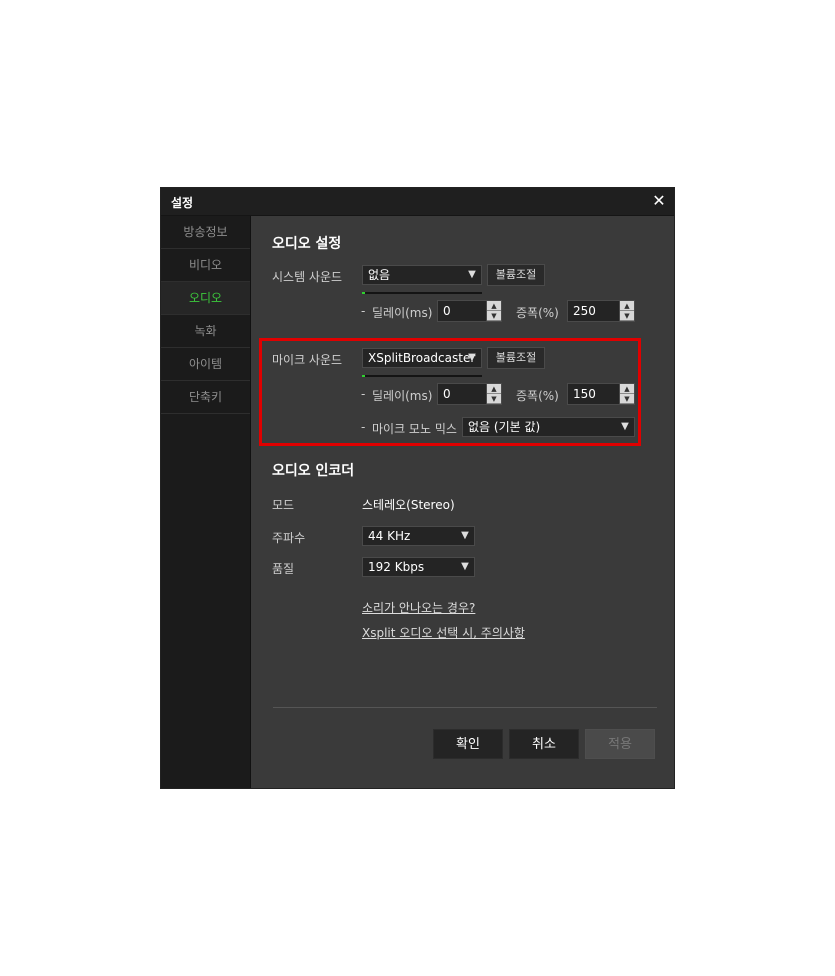 This screenshot has height=976, width=835. Describe the element at coordinates (402, 313) in the screenshot. I see `system-delay-label: 딜레이(ms)` at that location.